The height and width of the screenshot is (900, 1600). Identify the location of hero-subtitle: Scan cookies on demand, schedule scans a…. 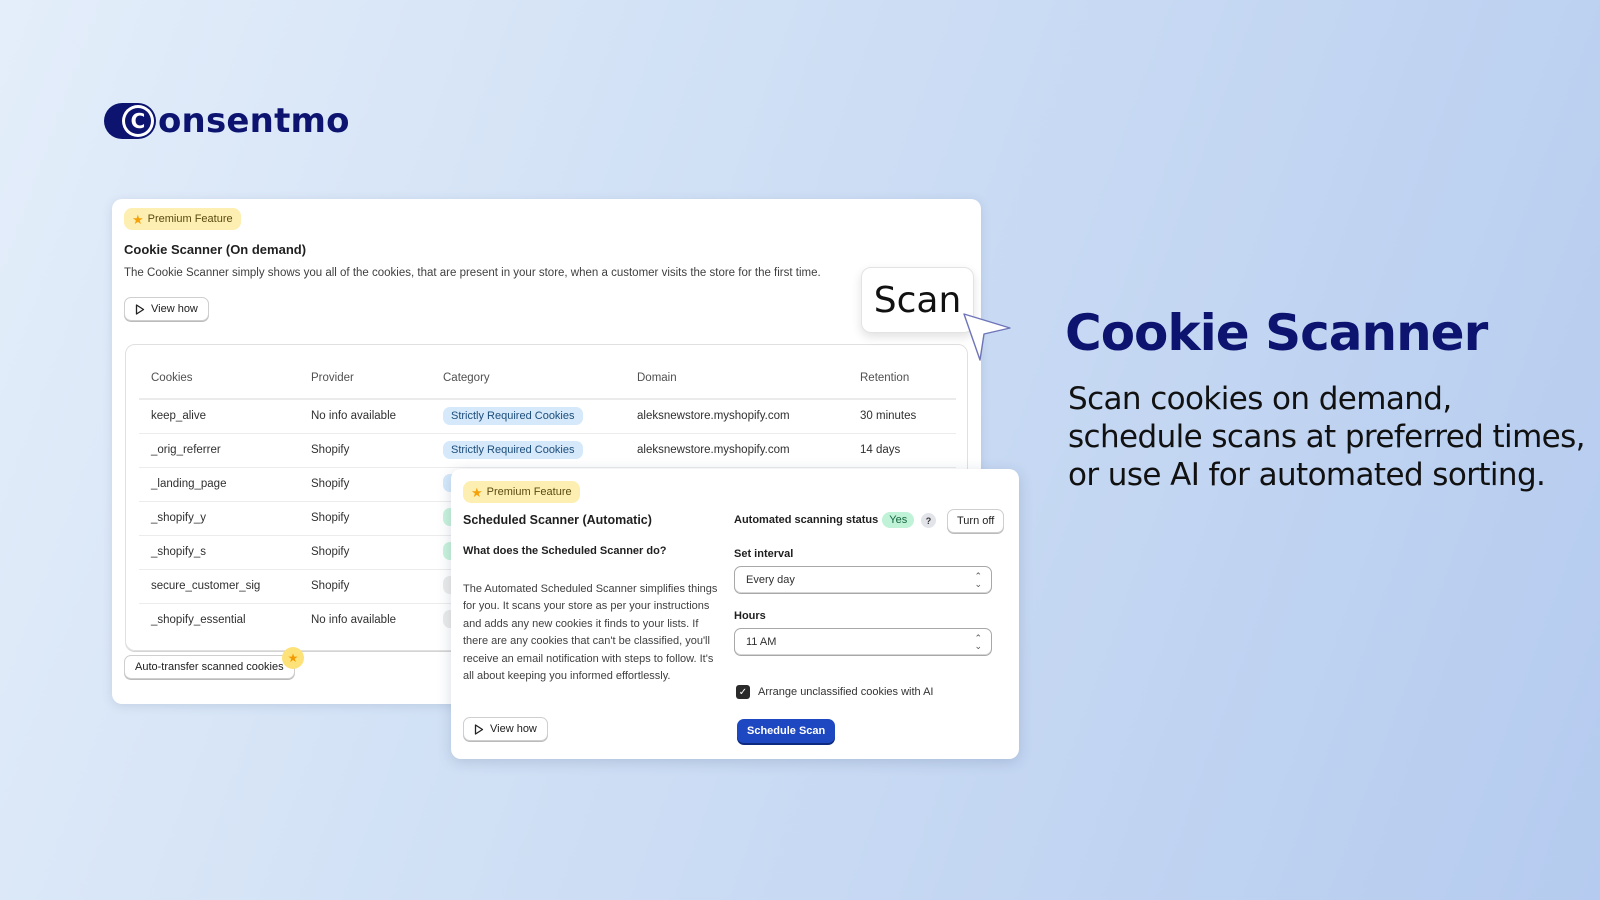
(1327, 437).